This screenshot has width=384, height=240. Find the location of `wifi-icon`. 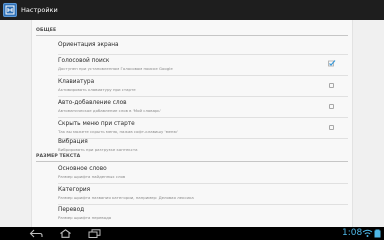

wifi-icon is located at coordinates (367, 233).